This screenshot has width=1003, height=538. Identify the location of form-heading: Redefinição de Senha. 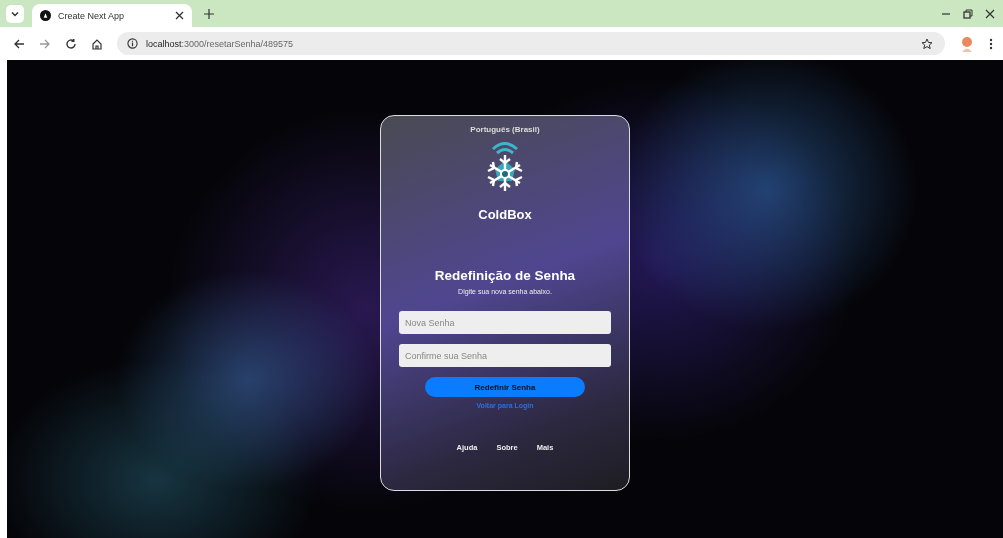
(505, 275).